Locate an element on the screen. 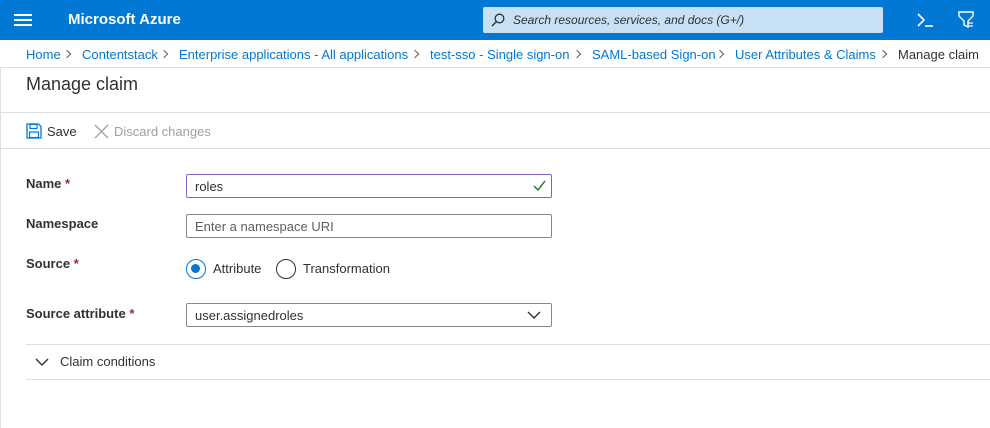  discard-label: Discard changes is located at coordinates (162, 131).